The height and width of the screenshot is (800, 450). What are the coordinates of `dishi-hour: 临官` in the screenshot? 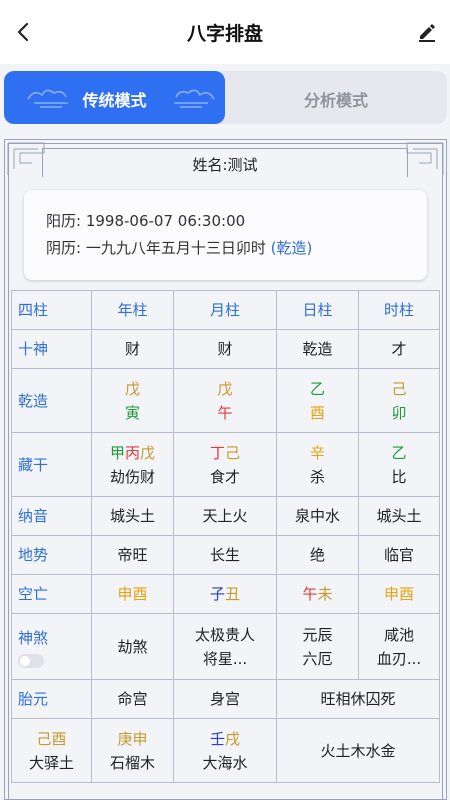 It's located at (399, 555).